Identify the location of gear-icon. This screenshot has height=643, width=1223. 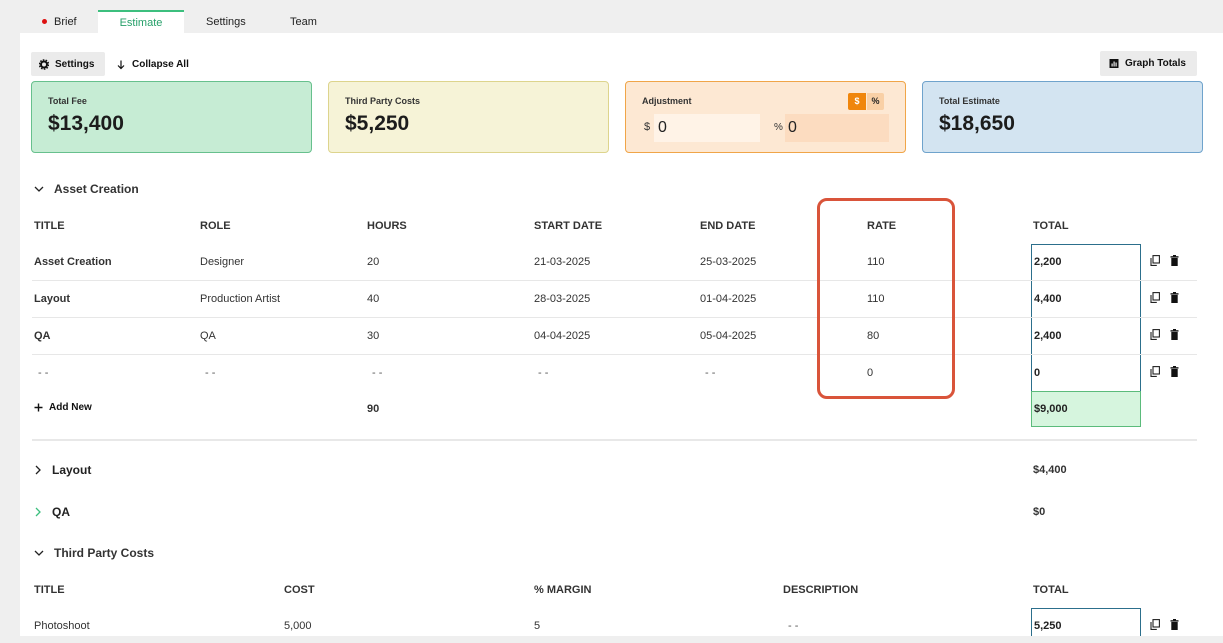
(44, 64).